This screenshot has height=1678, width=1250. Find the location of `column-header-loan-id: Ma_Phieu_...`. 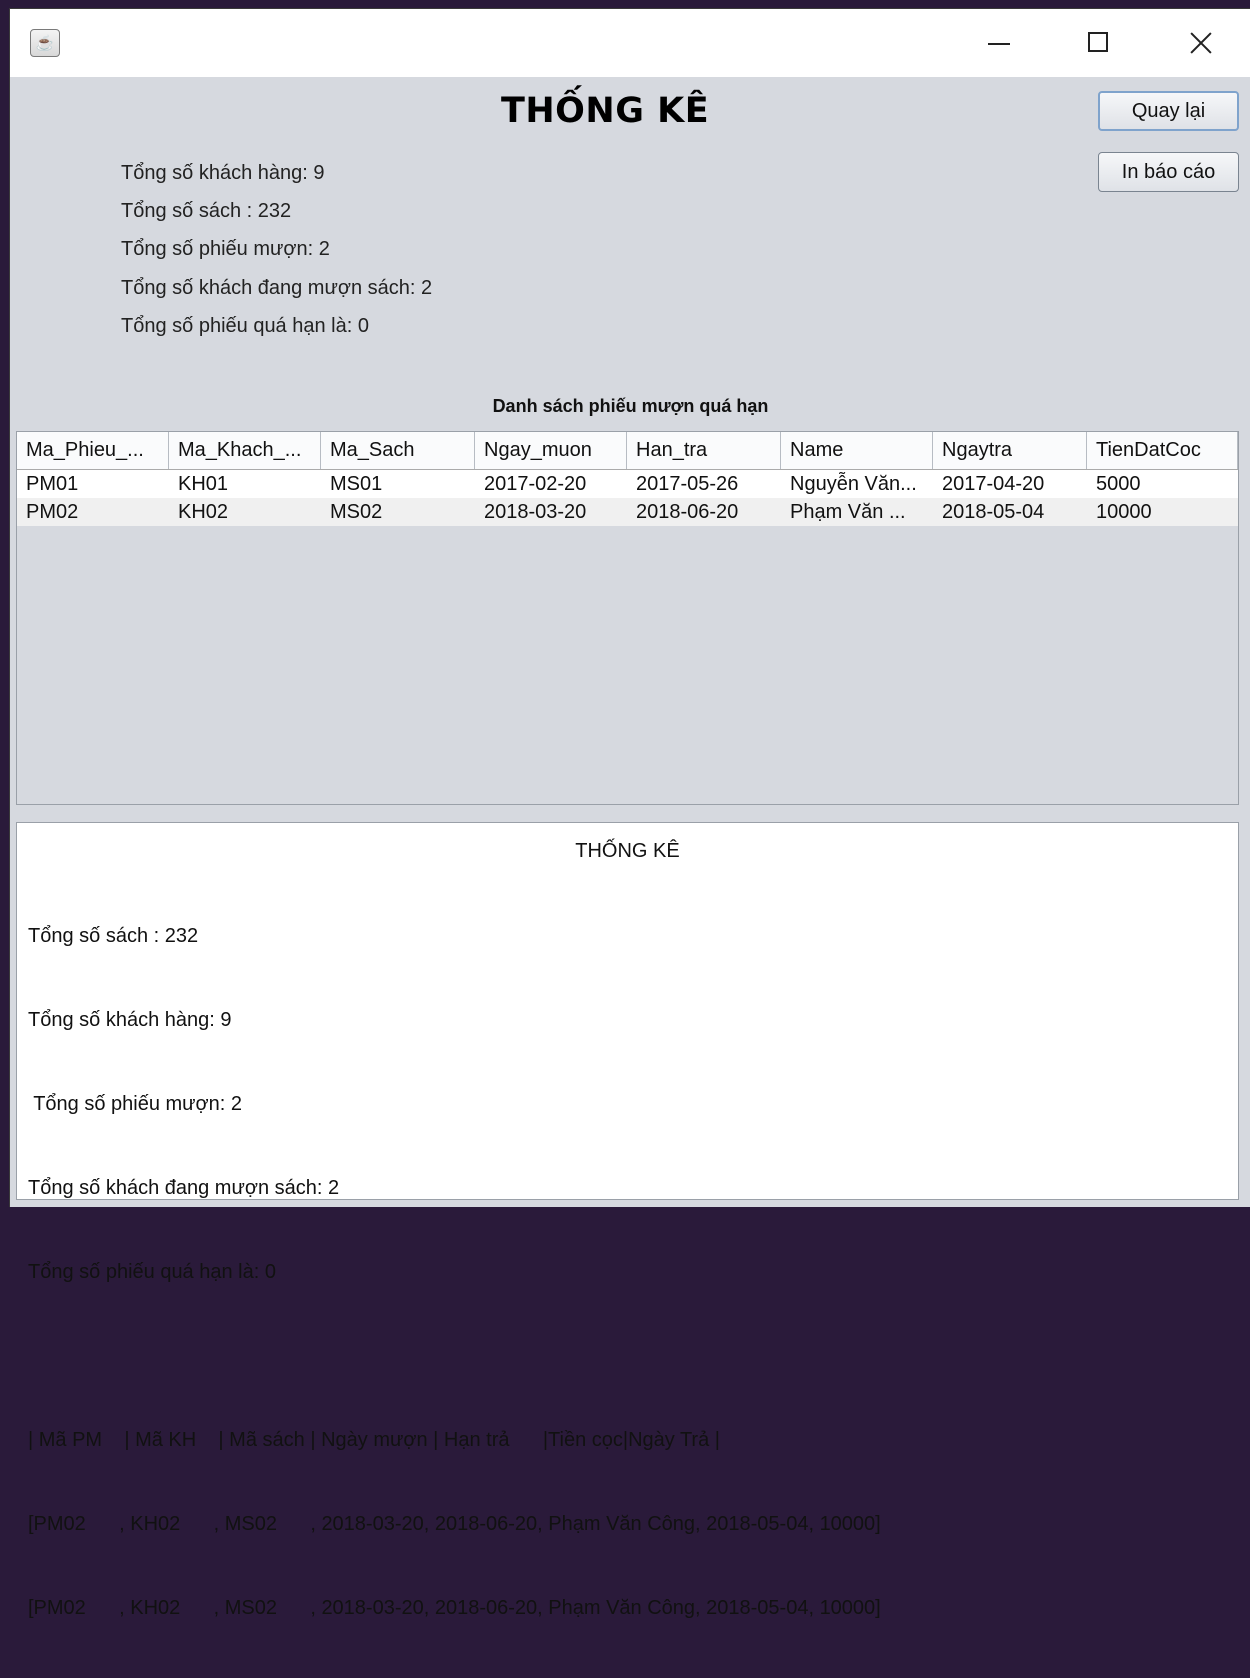

column-header-loan-id: Ma_Phieu_... is located at coordinates (93, 450).